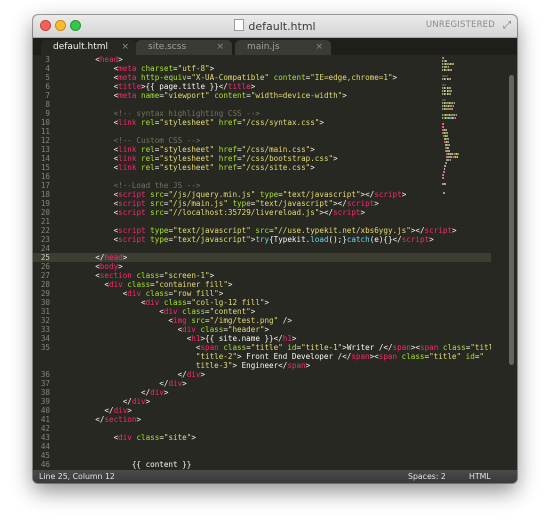 Image resolution: width=550 pixels, height=526 pixels. I want to click on vertical-scrollbar, so click(511, 220).